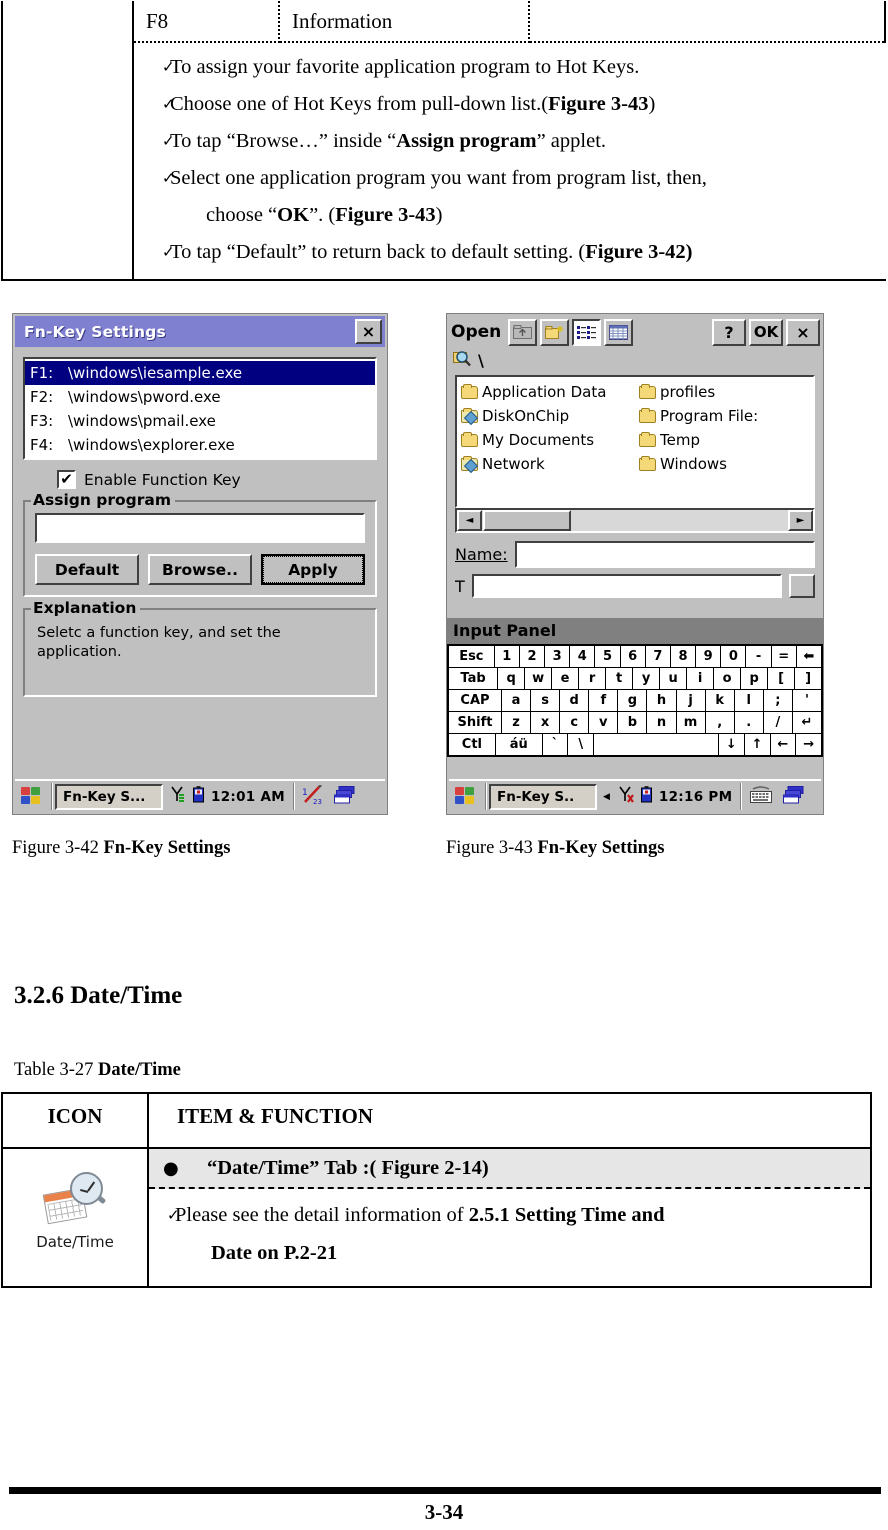 Image resolution: width=888 pixels, height=1530 pixels. What do you see at coordinates (506, 656) in the screenshot?
I see `keyboard-key: 1` at bounding box center [506, 656].